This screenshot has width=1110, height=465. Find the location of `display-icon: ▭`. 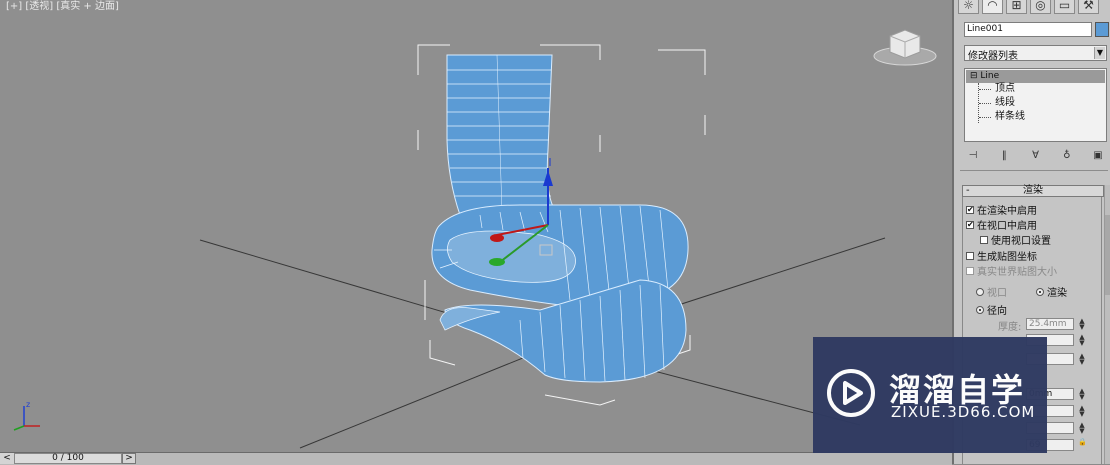

display-icon: ▭ is located at coordinates (1064, 6).